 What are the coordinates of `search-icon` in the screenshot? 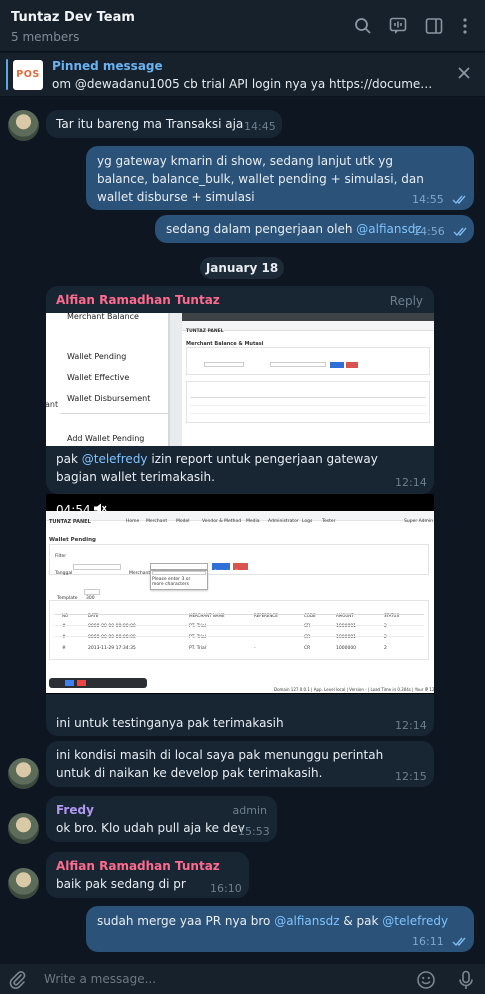 It's located at (363, 26).